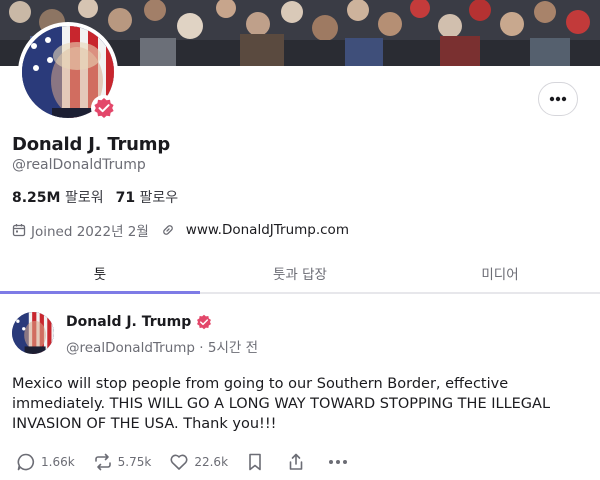 The width and height of the screenshot is (600, 480). I want to click on more-options-button, so click(558, 99).